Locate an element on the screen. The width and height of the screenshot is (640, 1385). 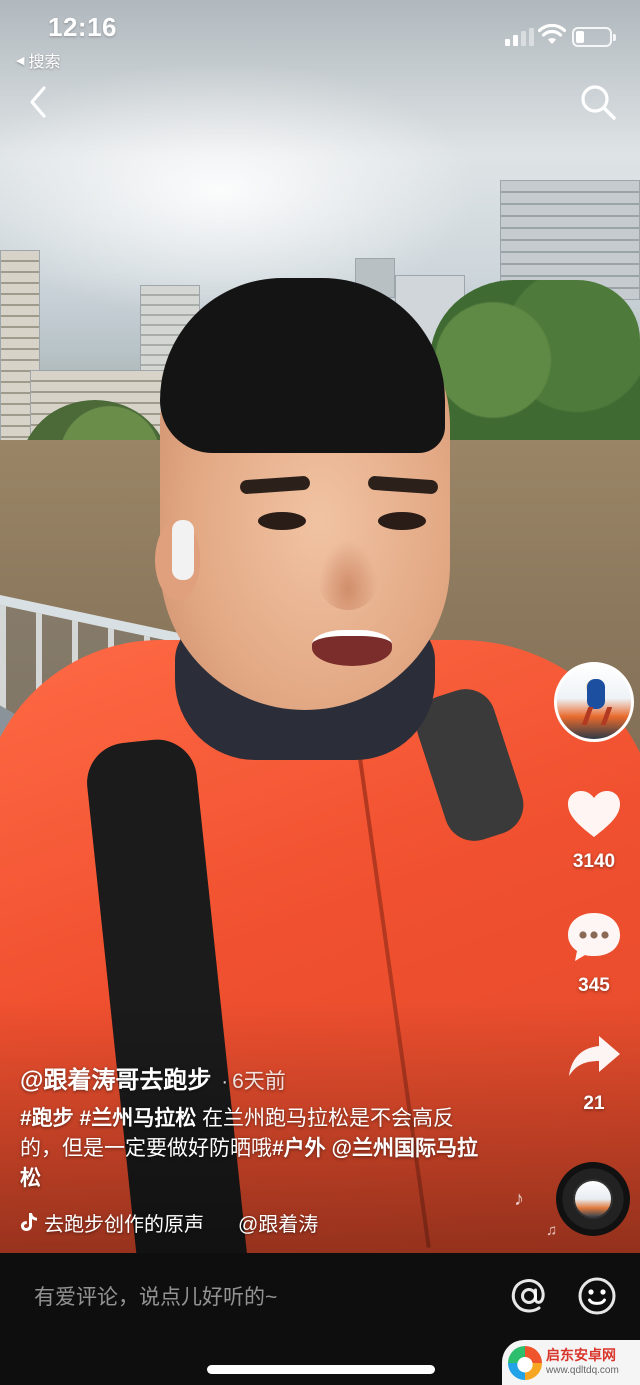
smiley-icon is located at coordinates (597, 1296).